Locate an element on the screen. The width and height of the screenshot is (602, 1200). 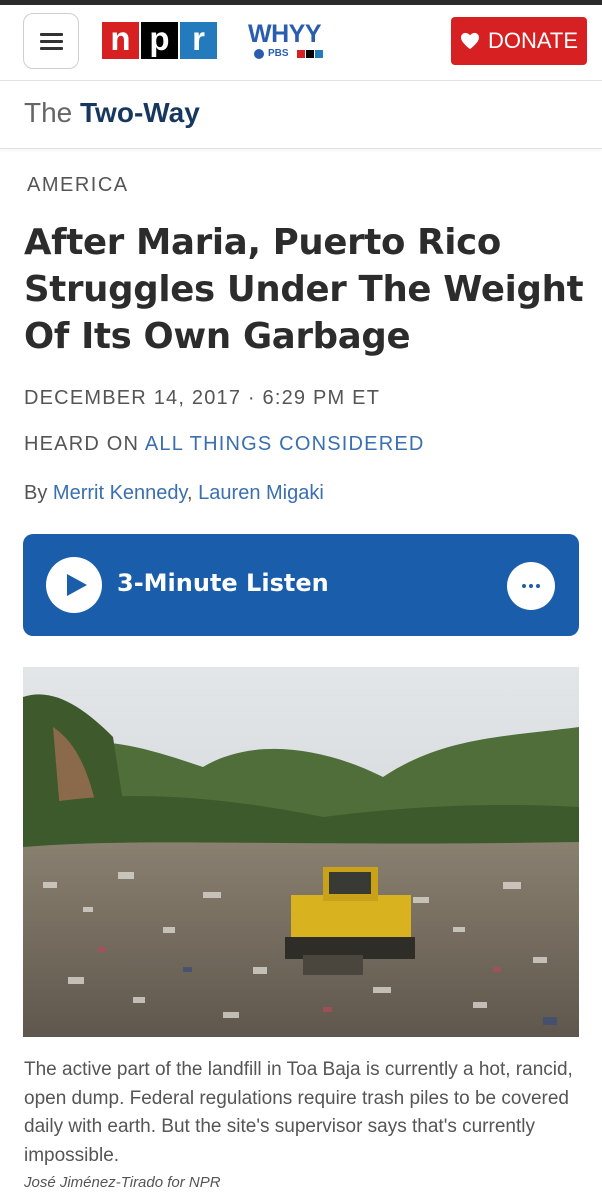
mini-npr-icon is located at coordinates (309, 53).